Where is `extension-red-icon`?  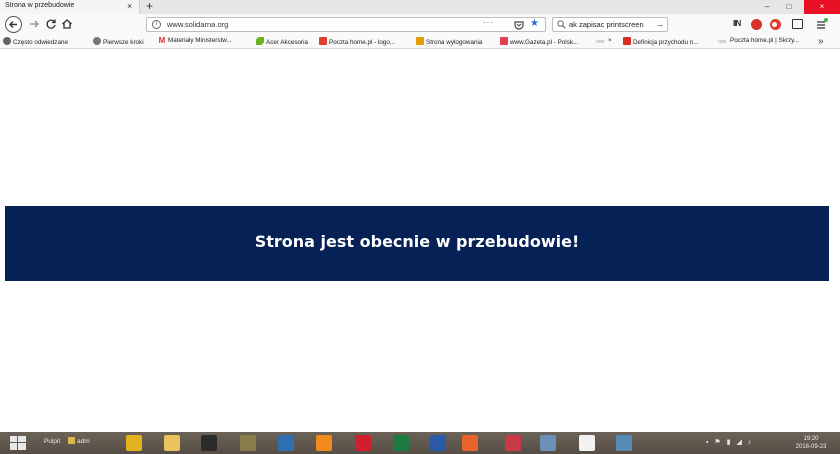 extension-red-icon is located at coordinates (756, 24).